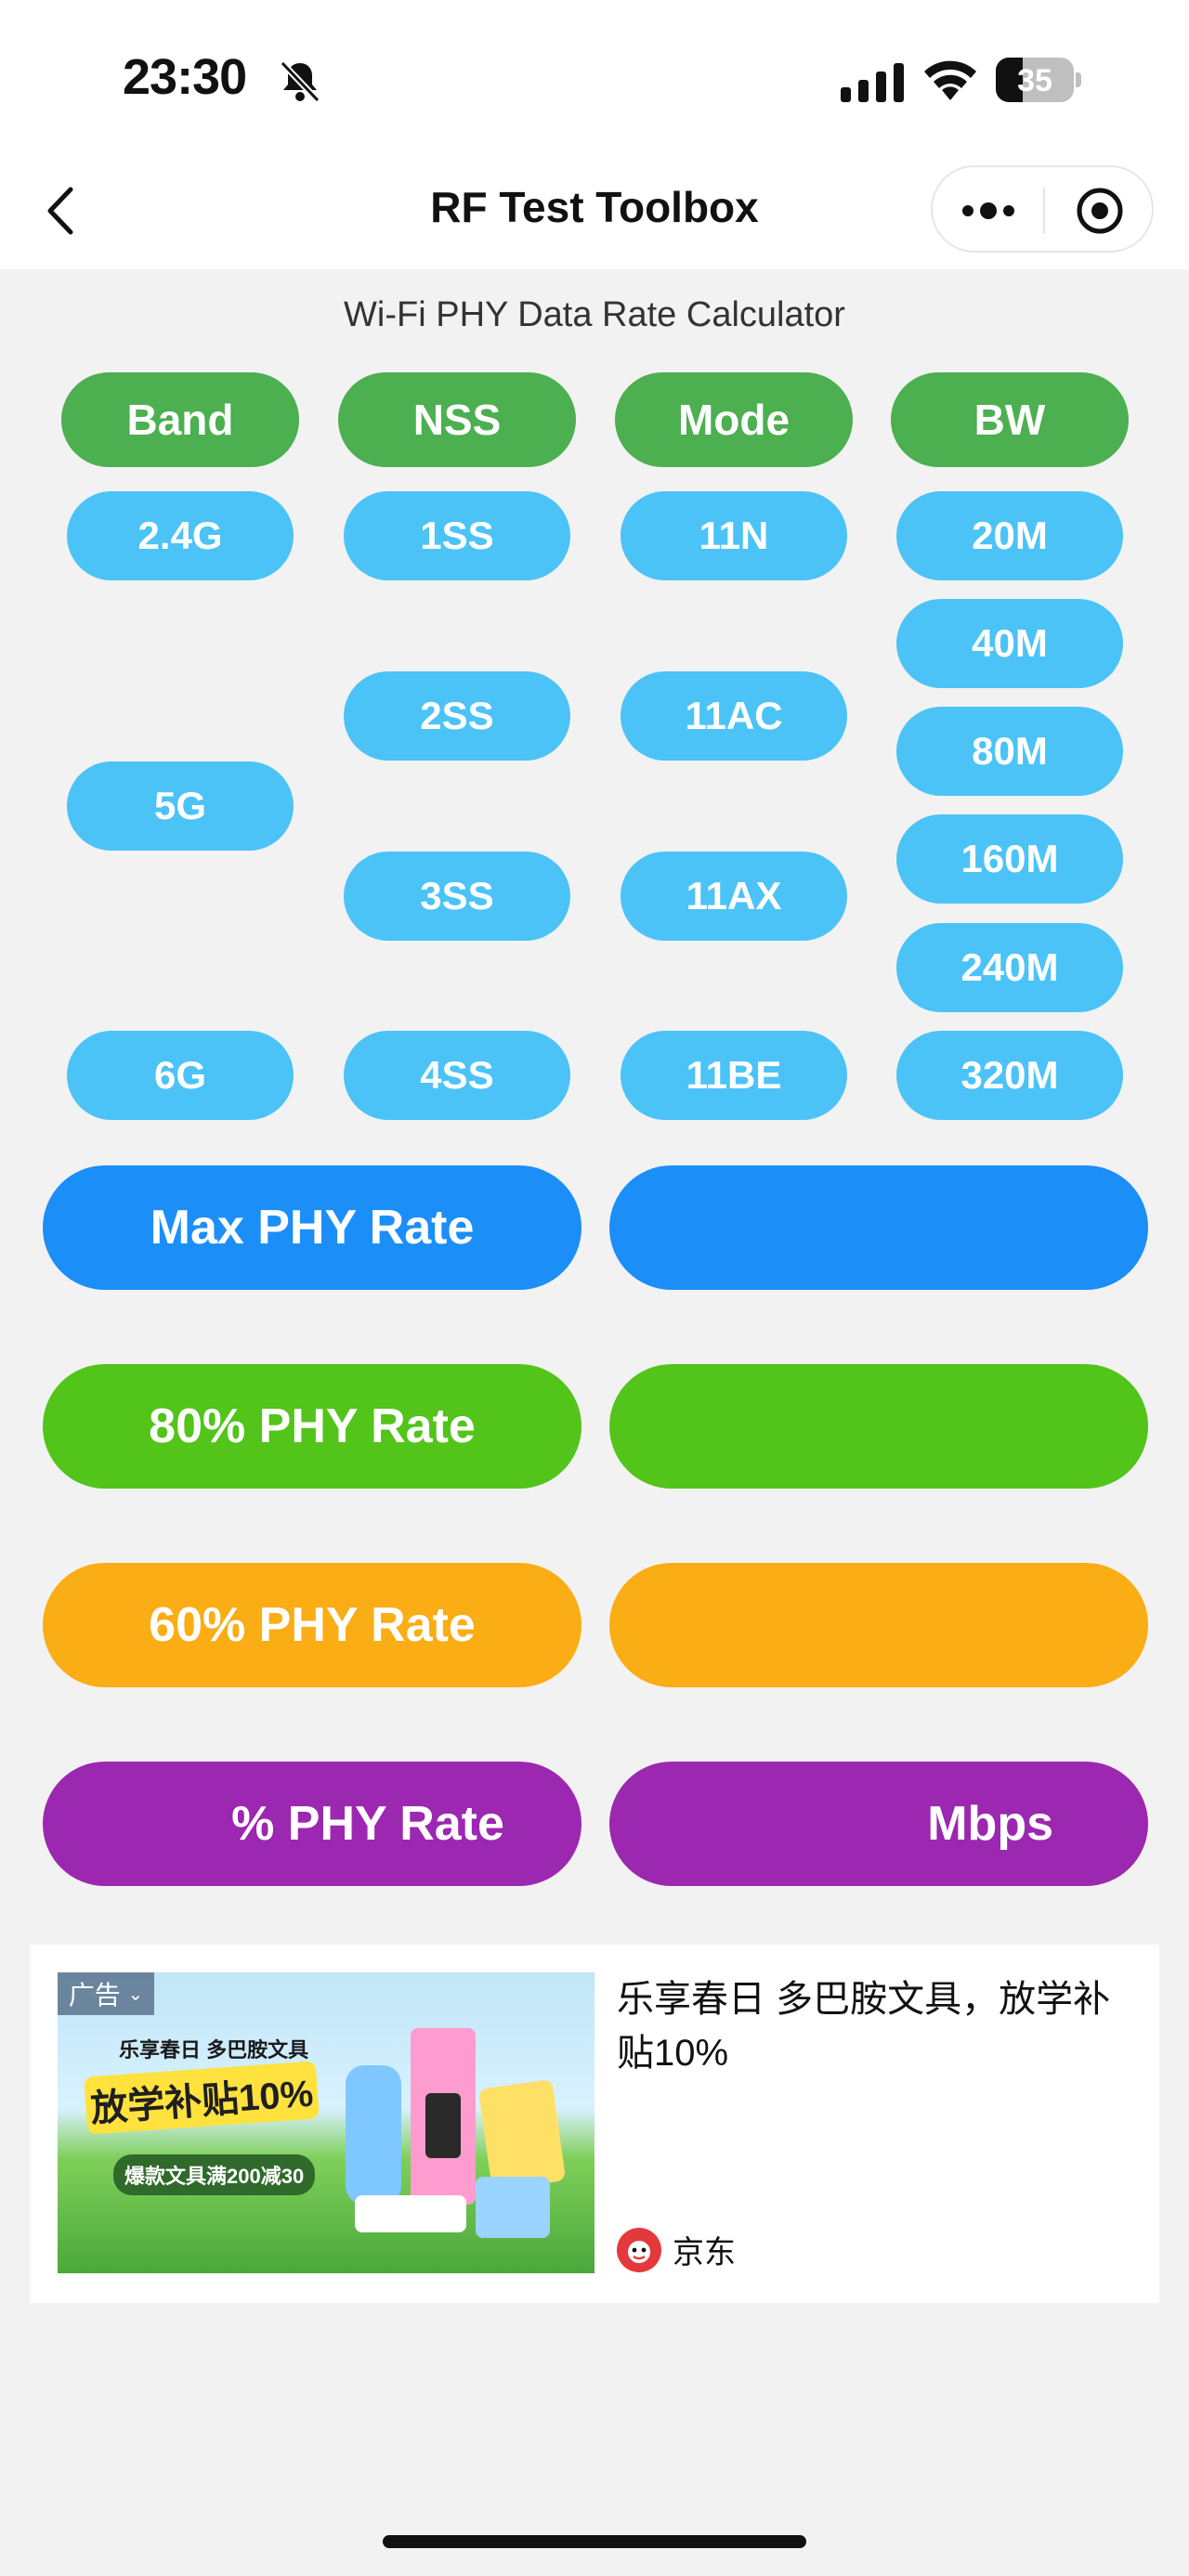  Describe the element at coordinates (300, 81) in the screenshot. I see `bell-muted-icon` at that location.